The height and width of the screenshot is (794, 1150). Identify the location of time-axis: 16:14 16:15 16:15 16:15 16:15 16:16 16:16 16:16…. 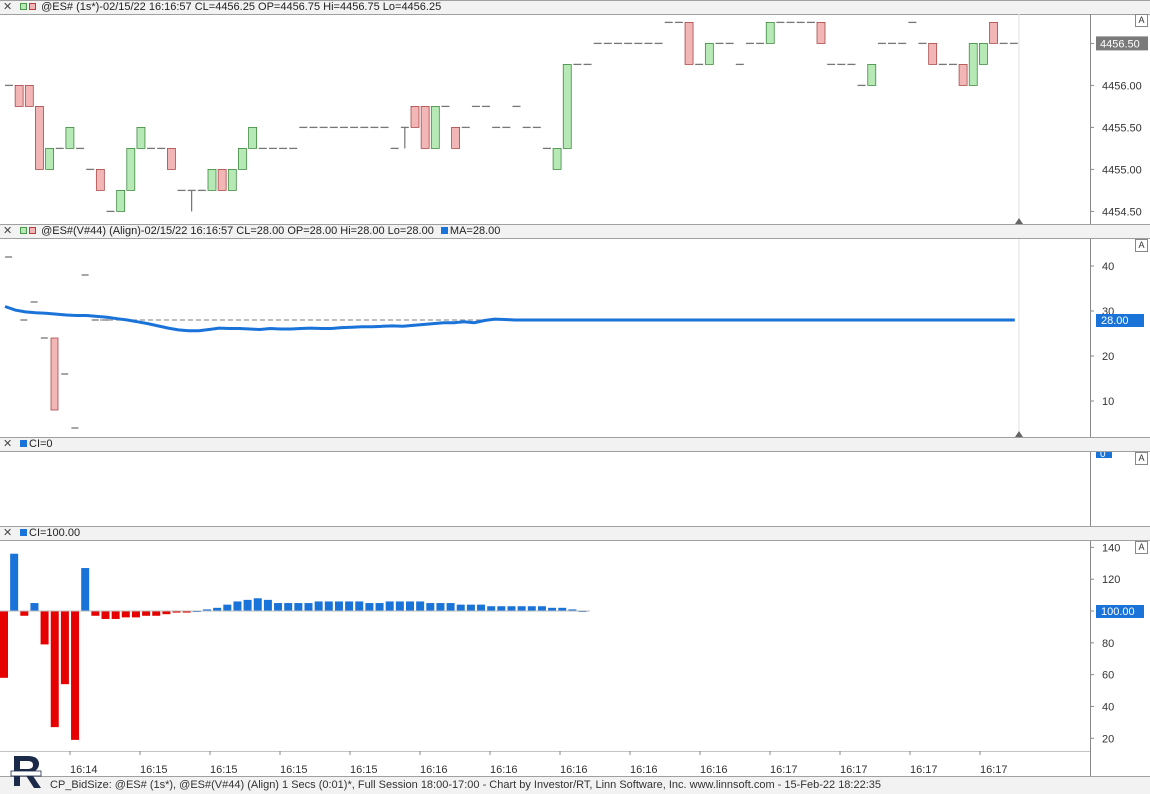
(545, 763).